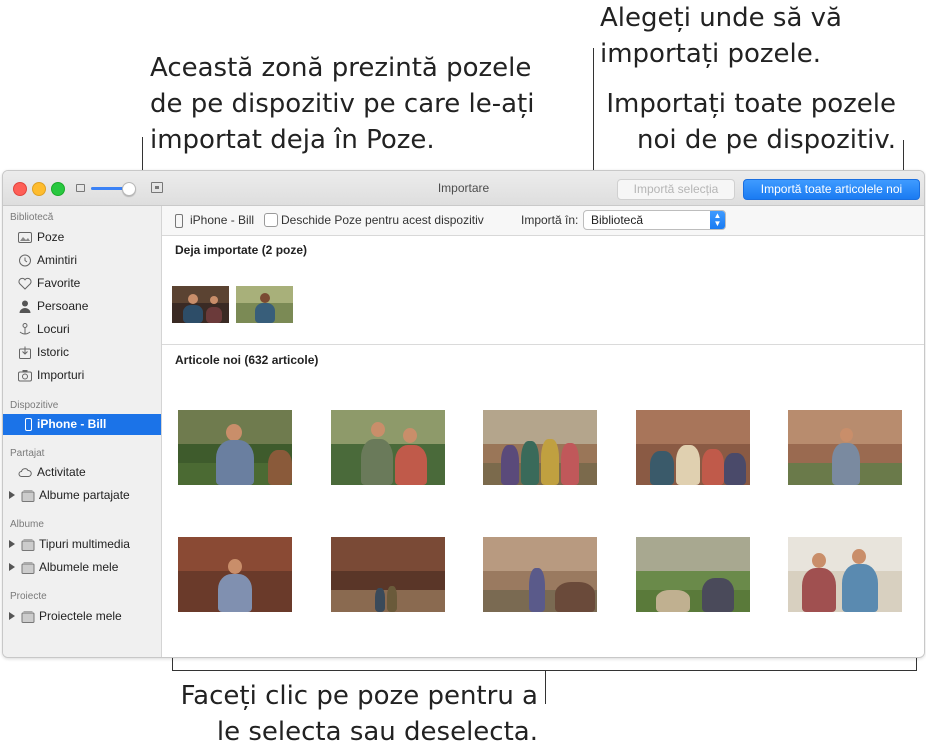  I want to click on history-icon, so click(25, 352).